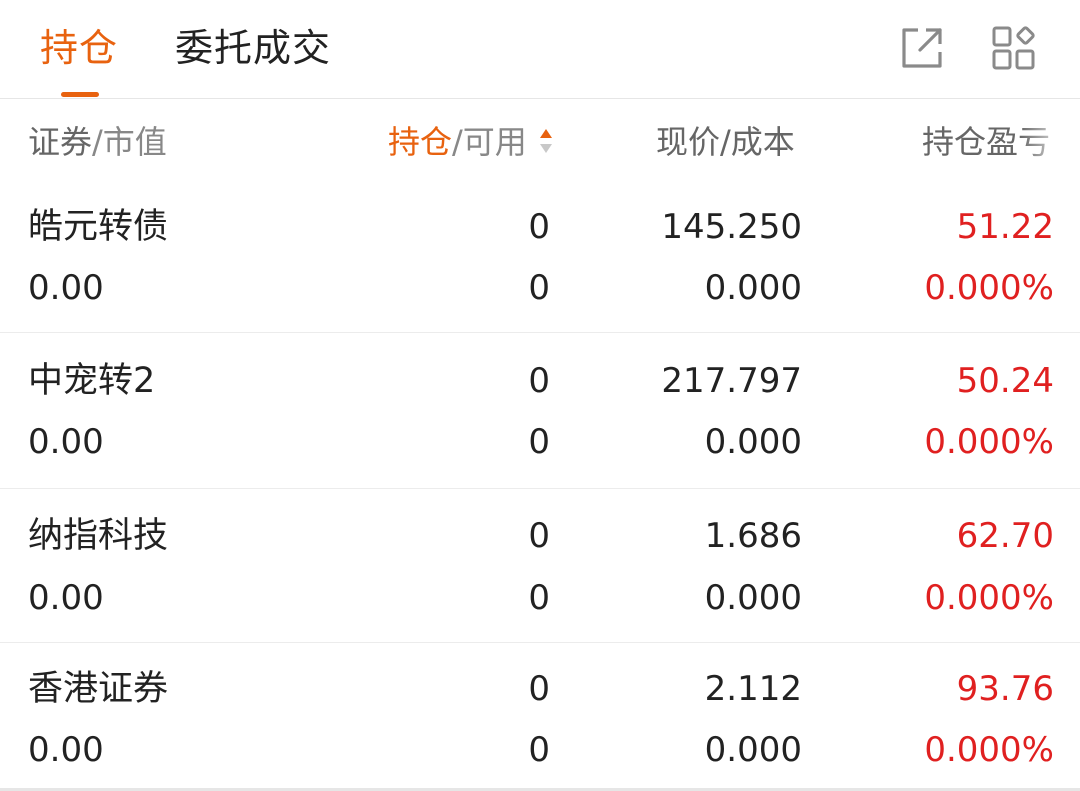 Image resolution: width=1080 pixels, height=791 pixels. Describe the element at coordinates (489, 142) in the screenshot. I see `column-header-available-label: /可用` at that location.